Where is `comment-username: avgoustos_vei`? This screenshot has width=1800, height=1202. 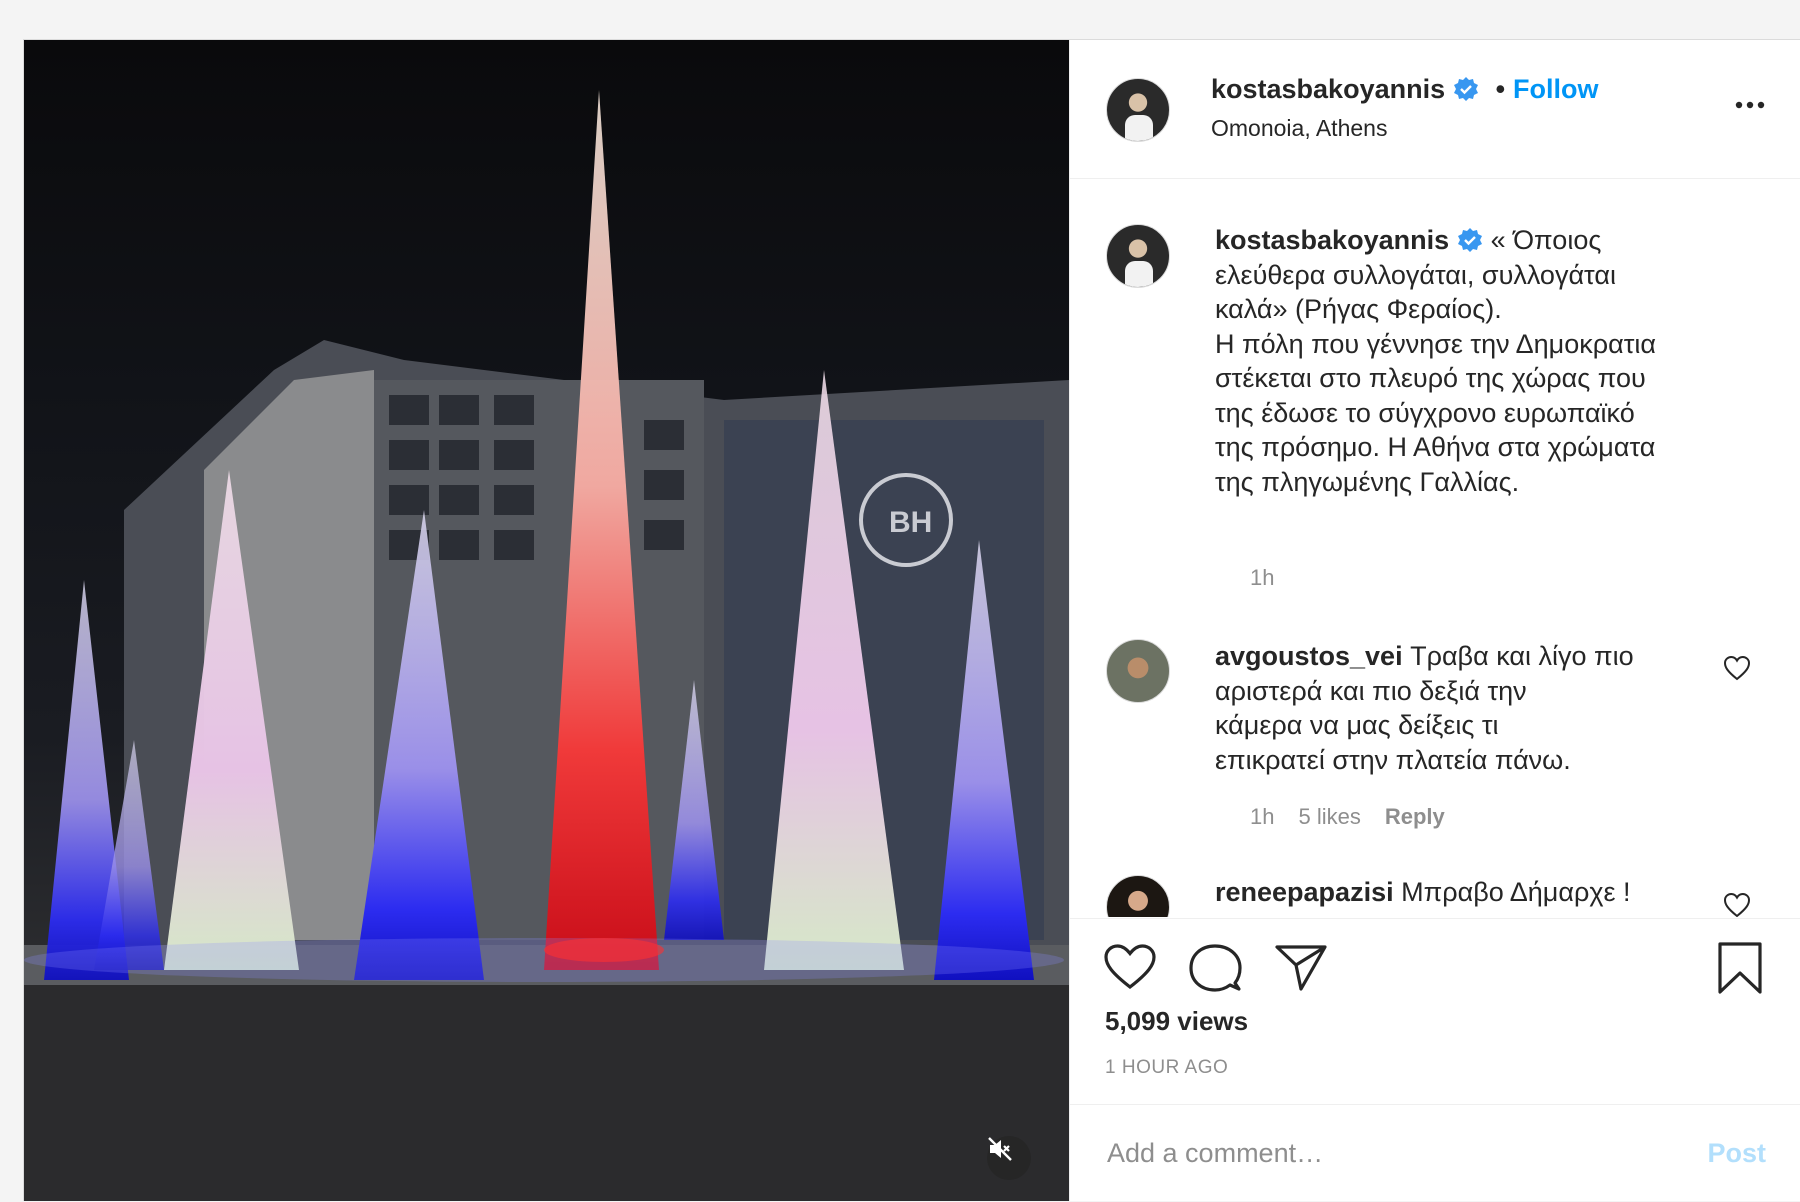
comment-username: avgoustos_vei is located at coordinates (1309, 656).